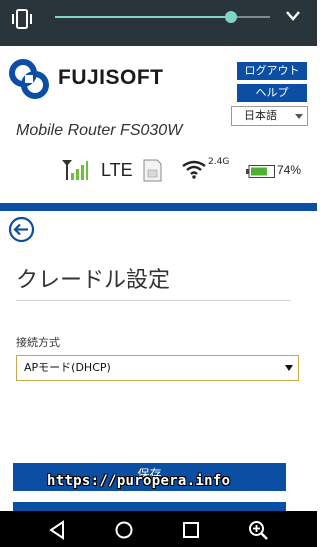  What do you see at coordinates (22, 19) in the screenshot?
I see `vibrate-icon` at bounding box center [22, 19].